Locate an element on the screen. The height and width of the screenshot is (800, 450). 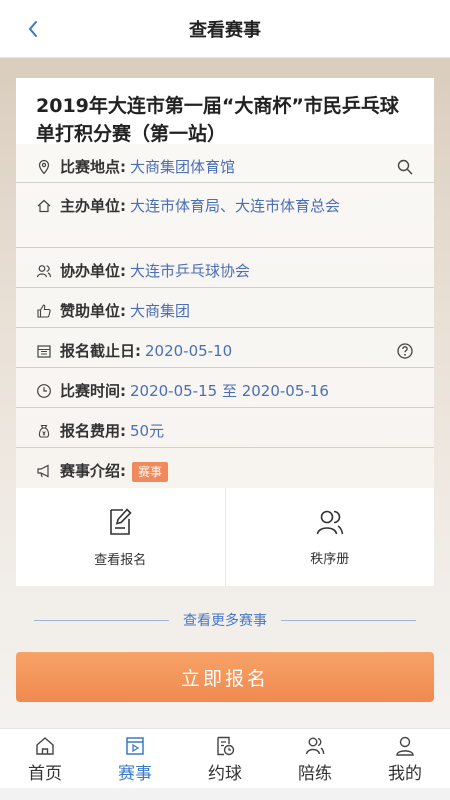
match-time-value: 2020-05-15 至 2020-05-16 is located at coordinates (229, 391).